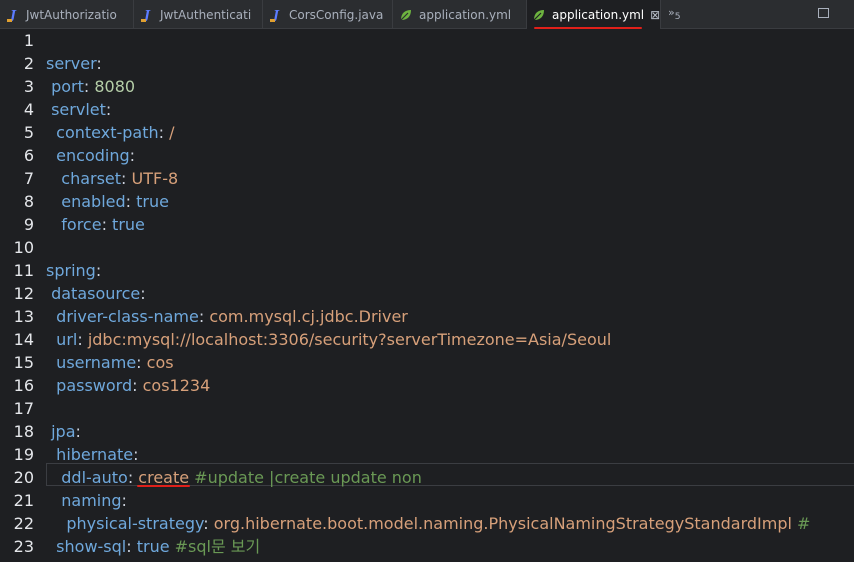 The width and height of the screenshot is (854, 562). I want to click on yaml-value: cos, so click(160, 362).